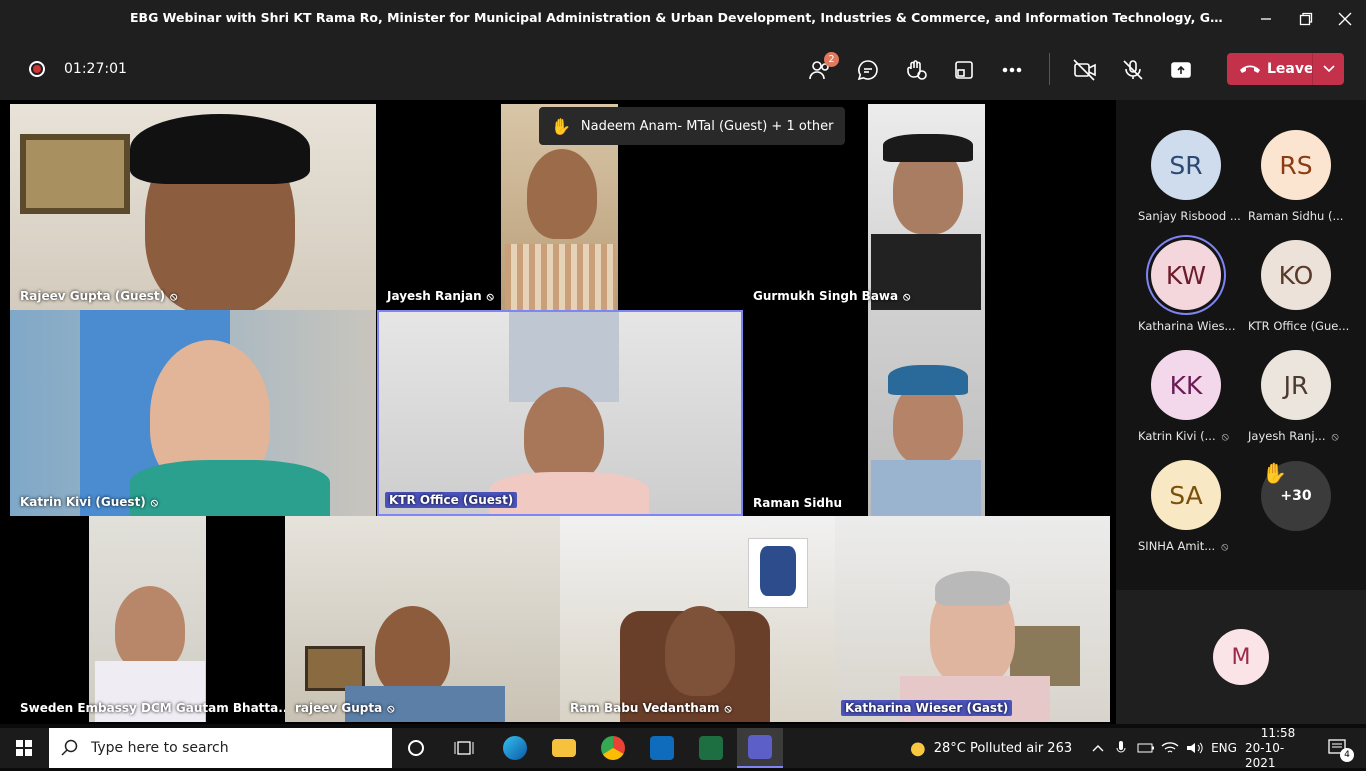 This screenshot has width=1366, height=771. I want to click on leave-button: Leave, so click(1285, 69).